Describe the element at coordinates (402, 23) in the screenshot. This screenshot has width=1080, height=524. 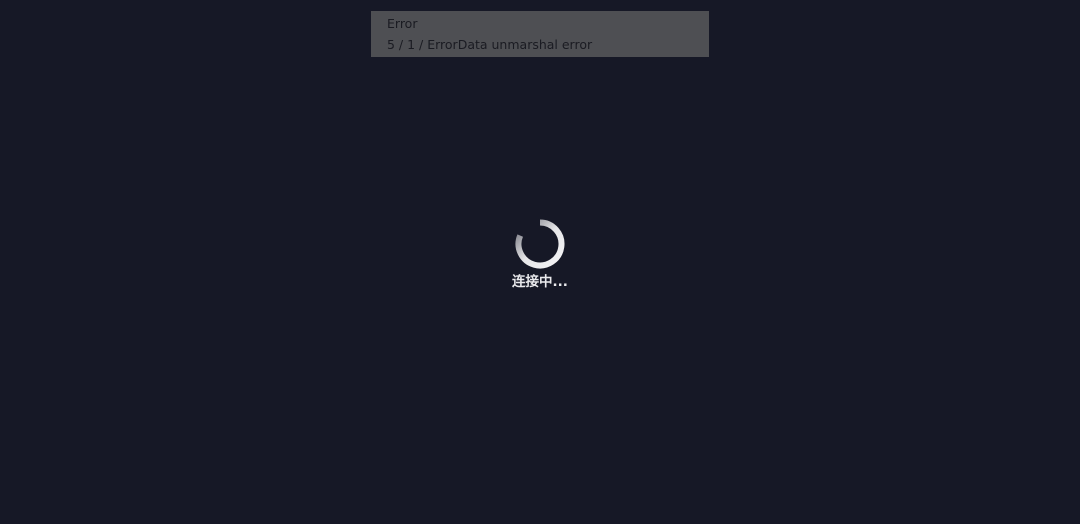
I see `error-title: Error` at that location.